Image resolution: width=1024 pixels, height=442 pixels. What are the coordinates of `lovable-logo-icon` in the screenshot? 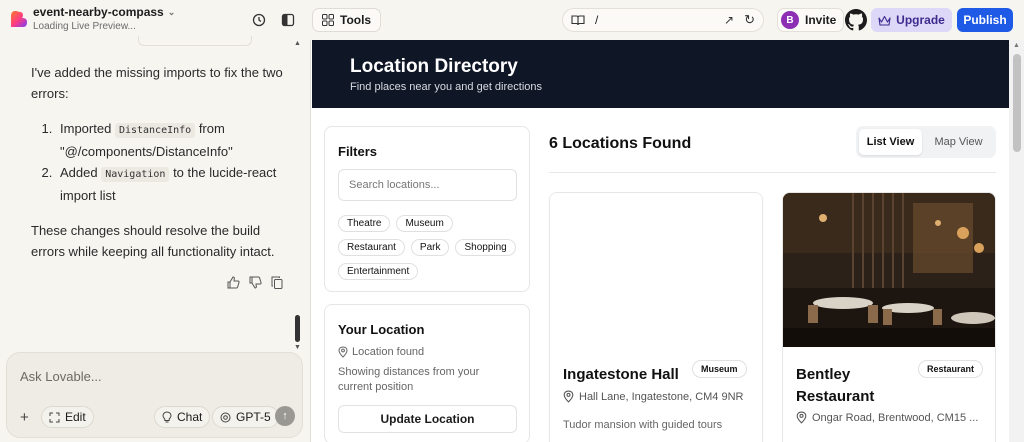 It's located at (19, 19).